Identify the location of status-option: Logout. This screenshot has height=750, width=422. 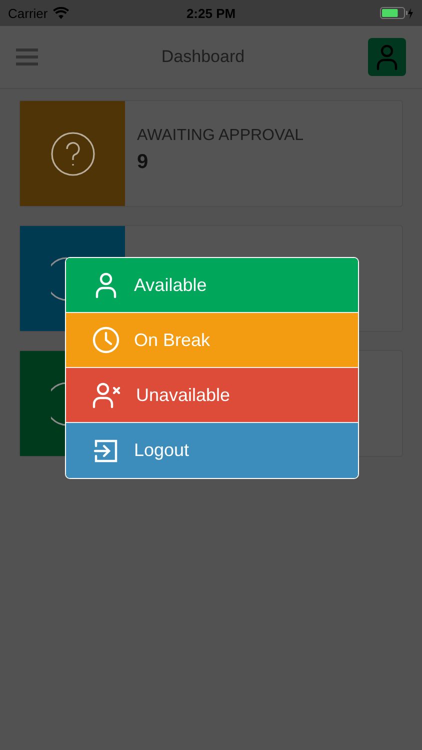
(212, 450).